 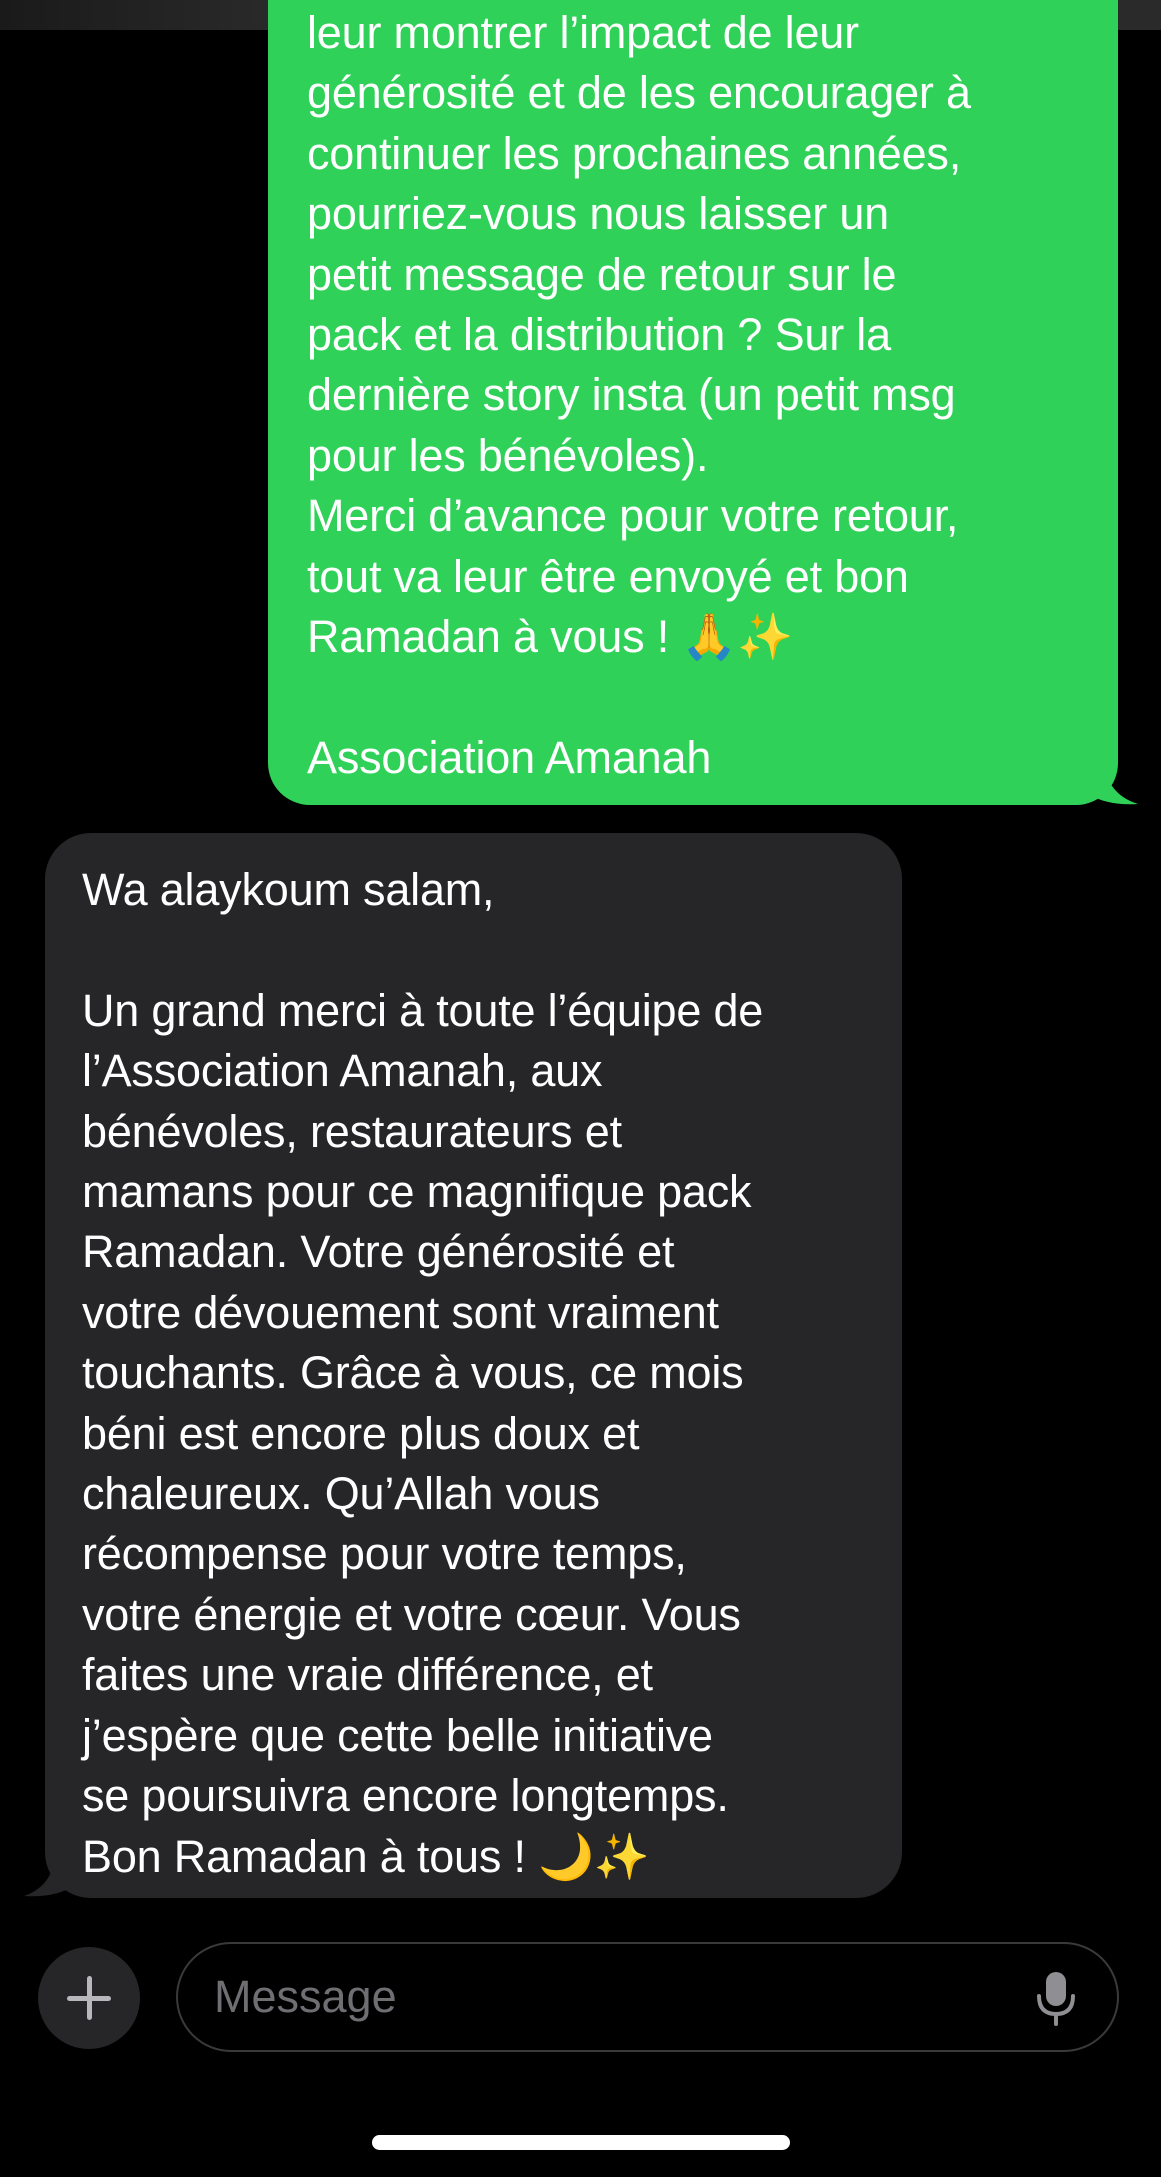 I want to click on plus-icon, so click(x=89, y=1998).